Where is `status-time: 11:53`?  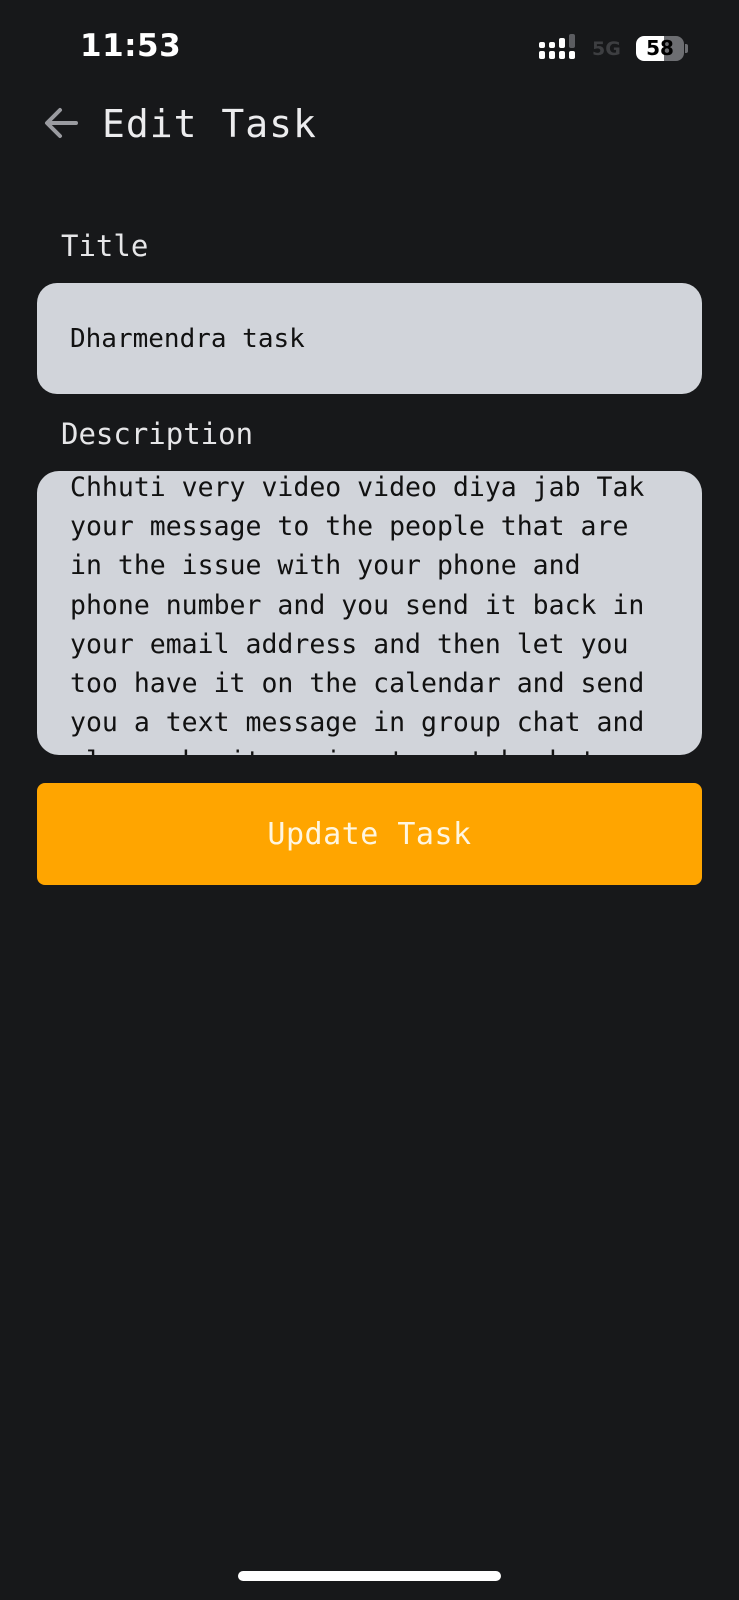 status-time: 11:53 is located at coordinates (131, 46).